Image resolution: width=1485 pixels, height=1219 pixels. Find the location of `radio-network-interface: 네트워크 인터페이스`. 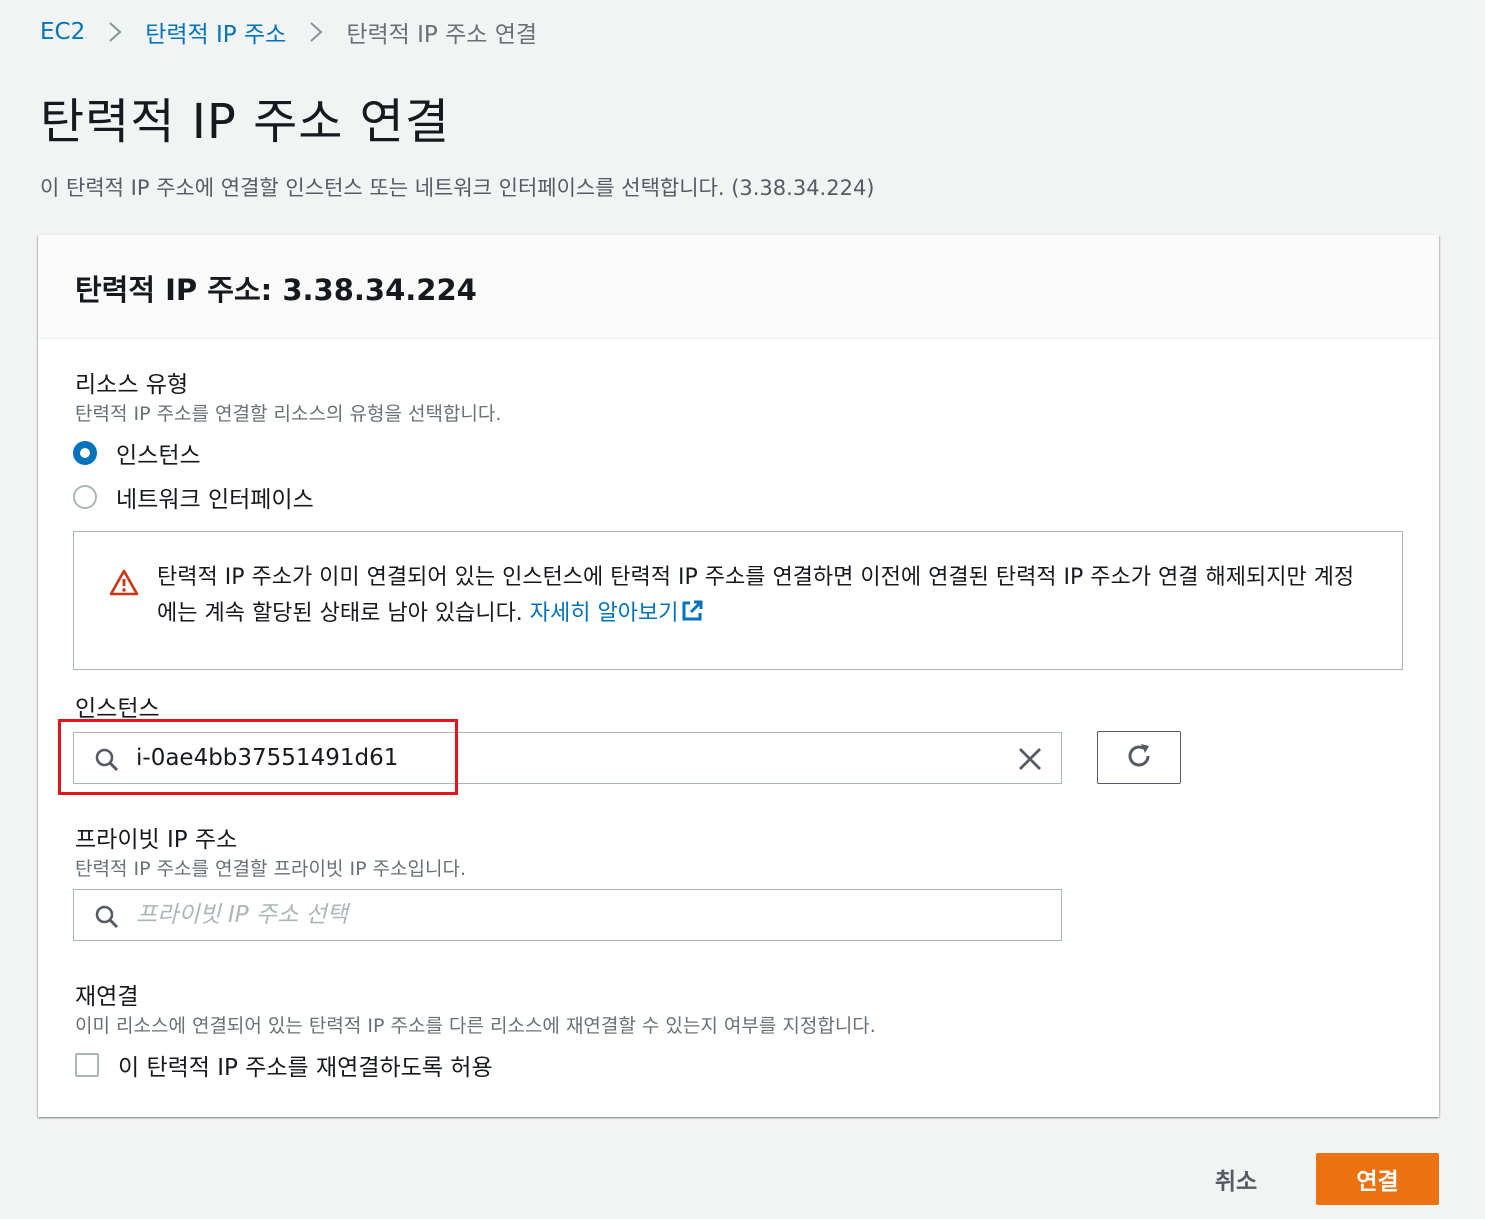

radio-network-interface: 네트워크 인터페이스 is located at coordinates (193, 497).